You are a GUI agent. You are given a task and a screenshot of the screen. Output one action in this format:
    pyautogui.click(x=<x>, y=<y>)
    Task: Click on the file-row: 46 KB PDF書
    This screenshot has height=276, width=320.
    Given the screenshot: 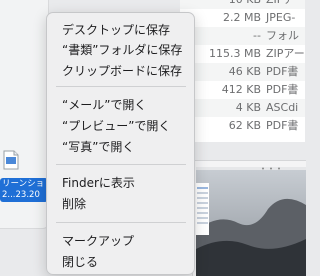 What is the action you would take?
    pyautogui.click(x=242, y=72)
    